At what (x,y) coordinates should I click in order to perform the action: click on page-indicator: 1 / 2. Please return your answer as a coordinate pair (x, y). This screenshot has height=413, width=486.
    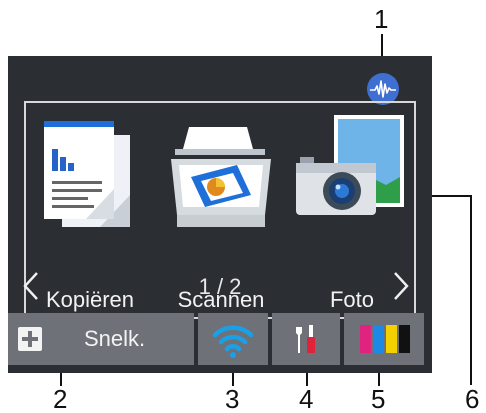
    Looking at the image, I should click on (220, 286).